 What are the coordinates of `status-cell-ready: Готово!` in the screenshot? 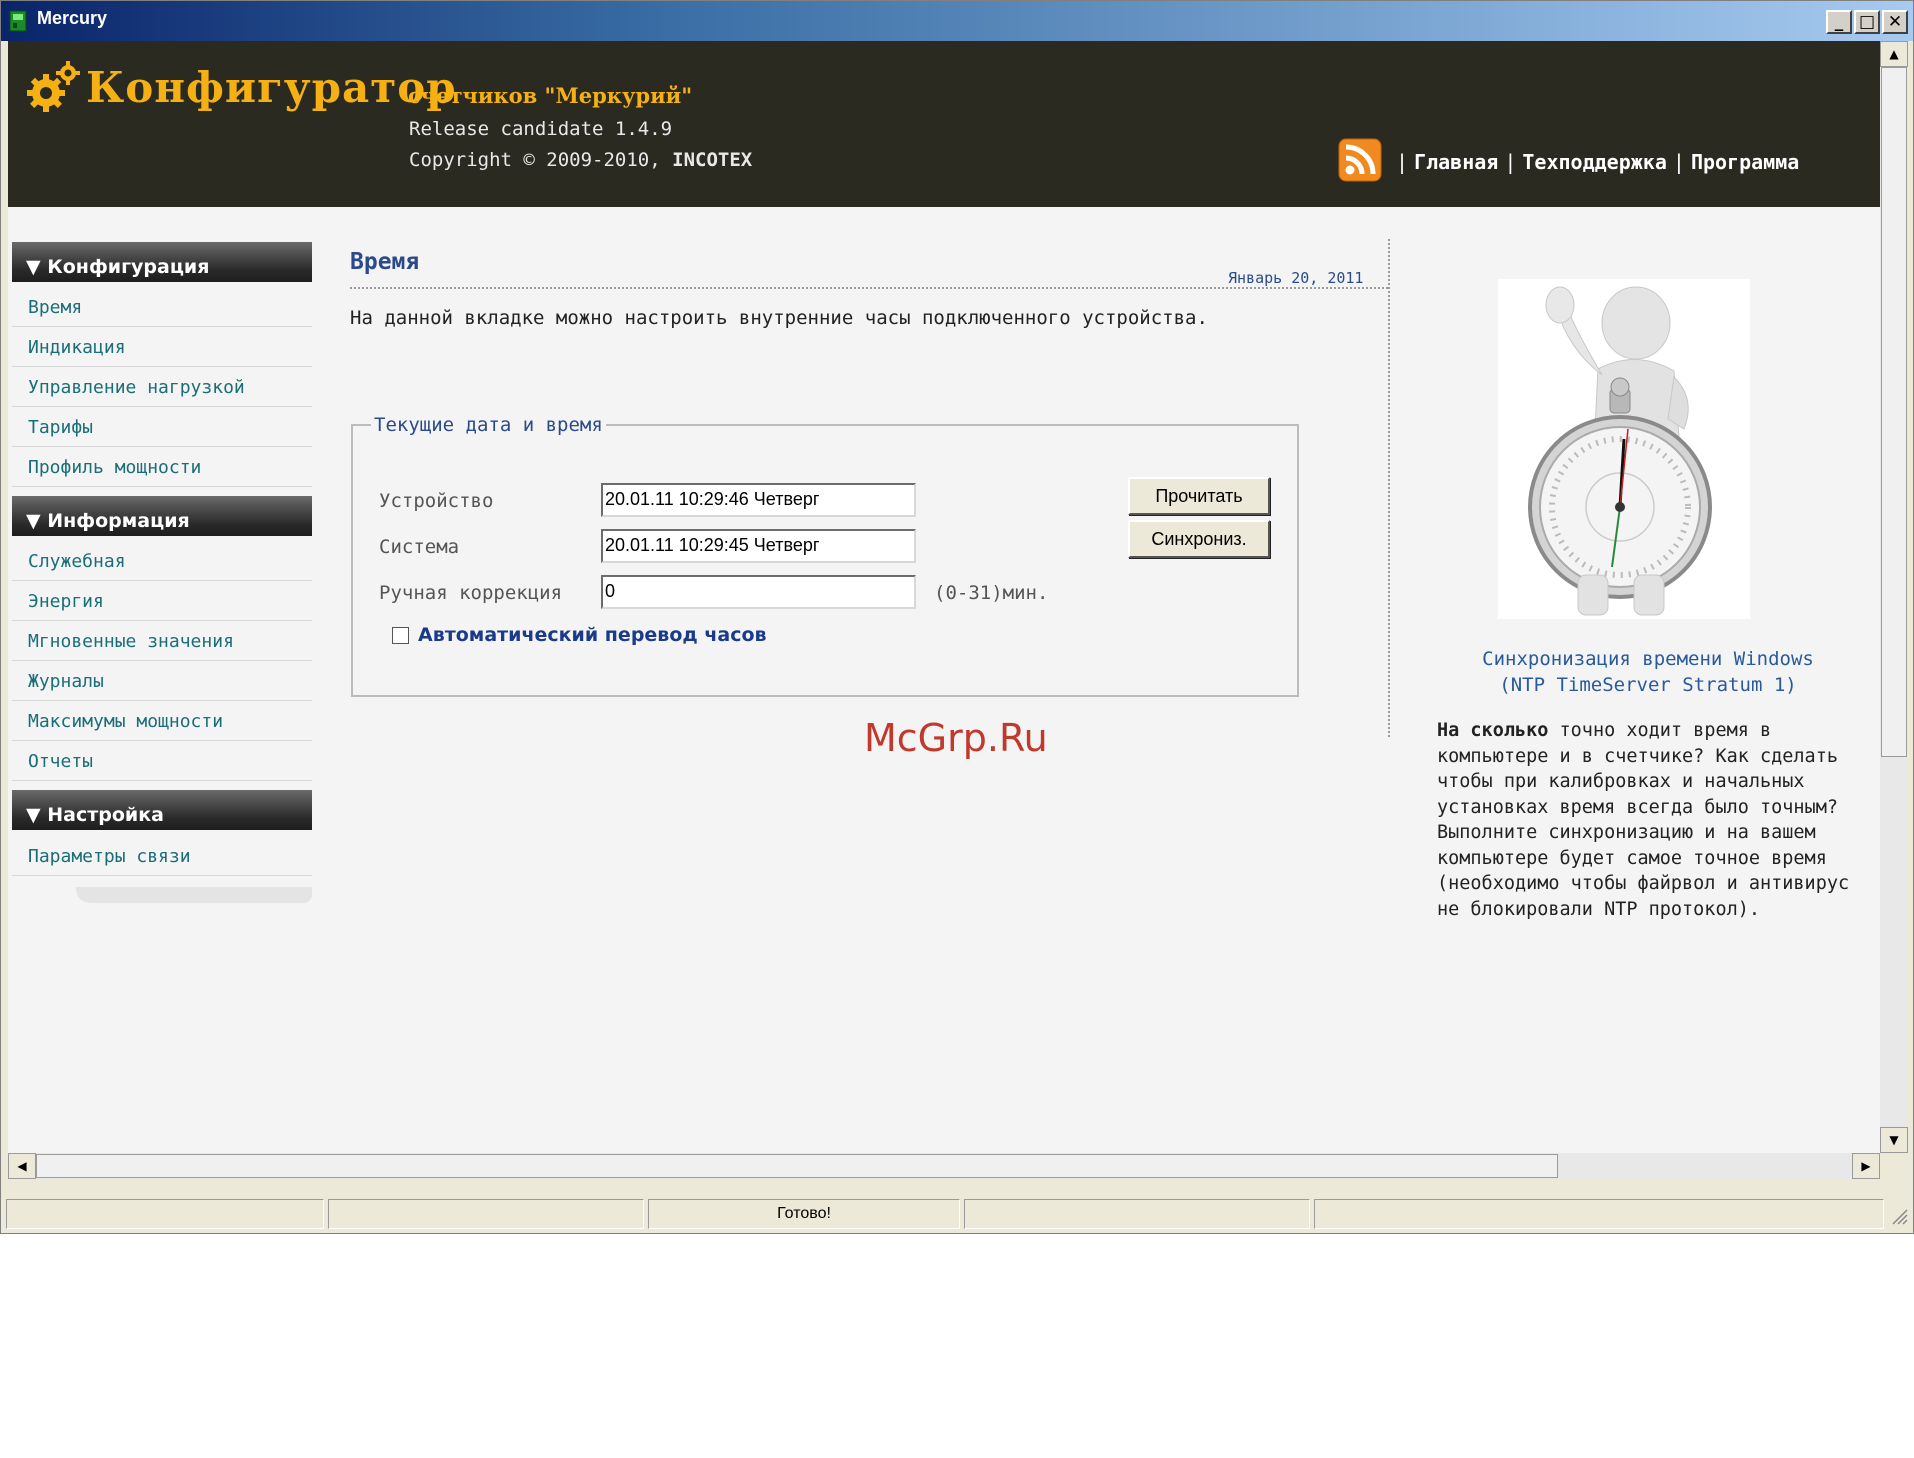 It's located at (804, 1214).